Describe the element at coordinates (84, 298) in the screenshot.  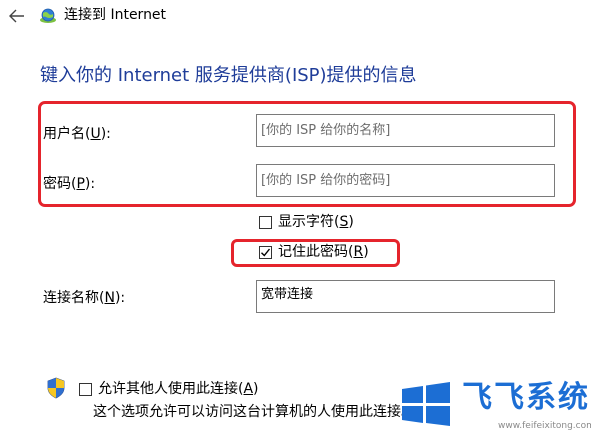
I see `connection-name-label: 连接名称(N):` at that location.